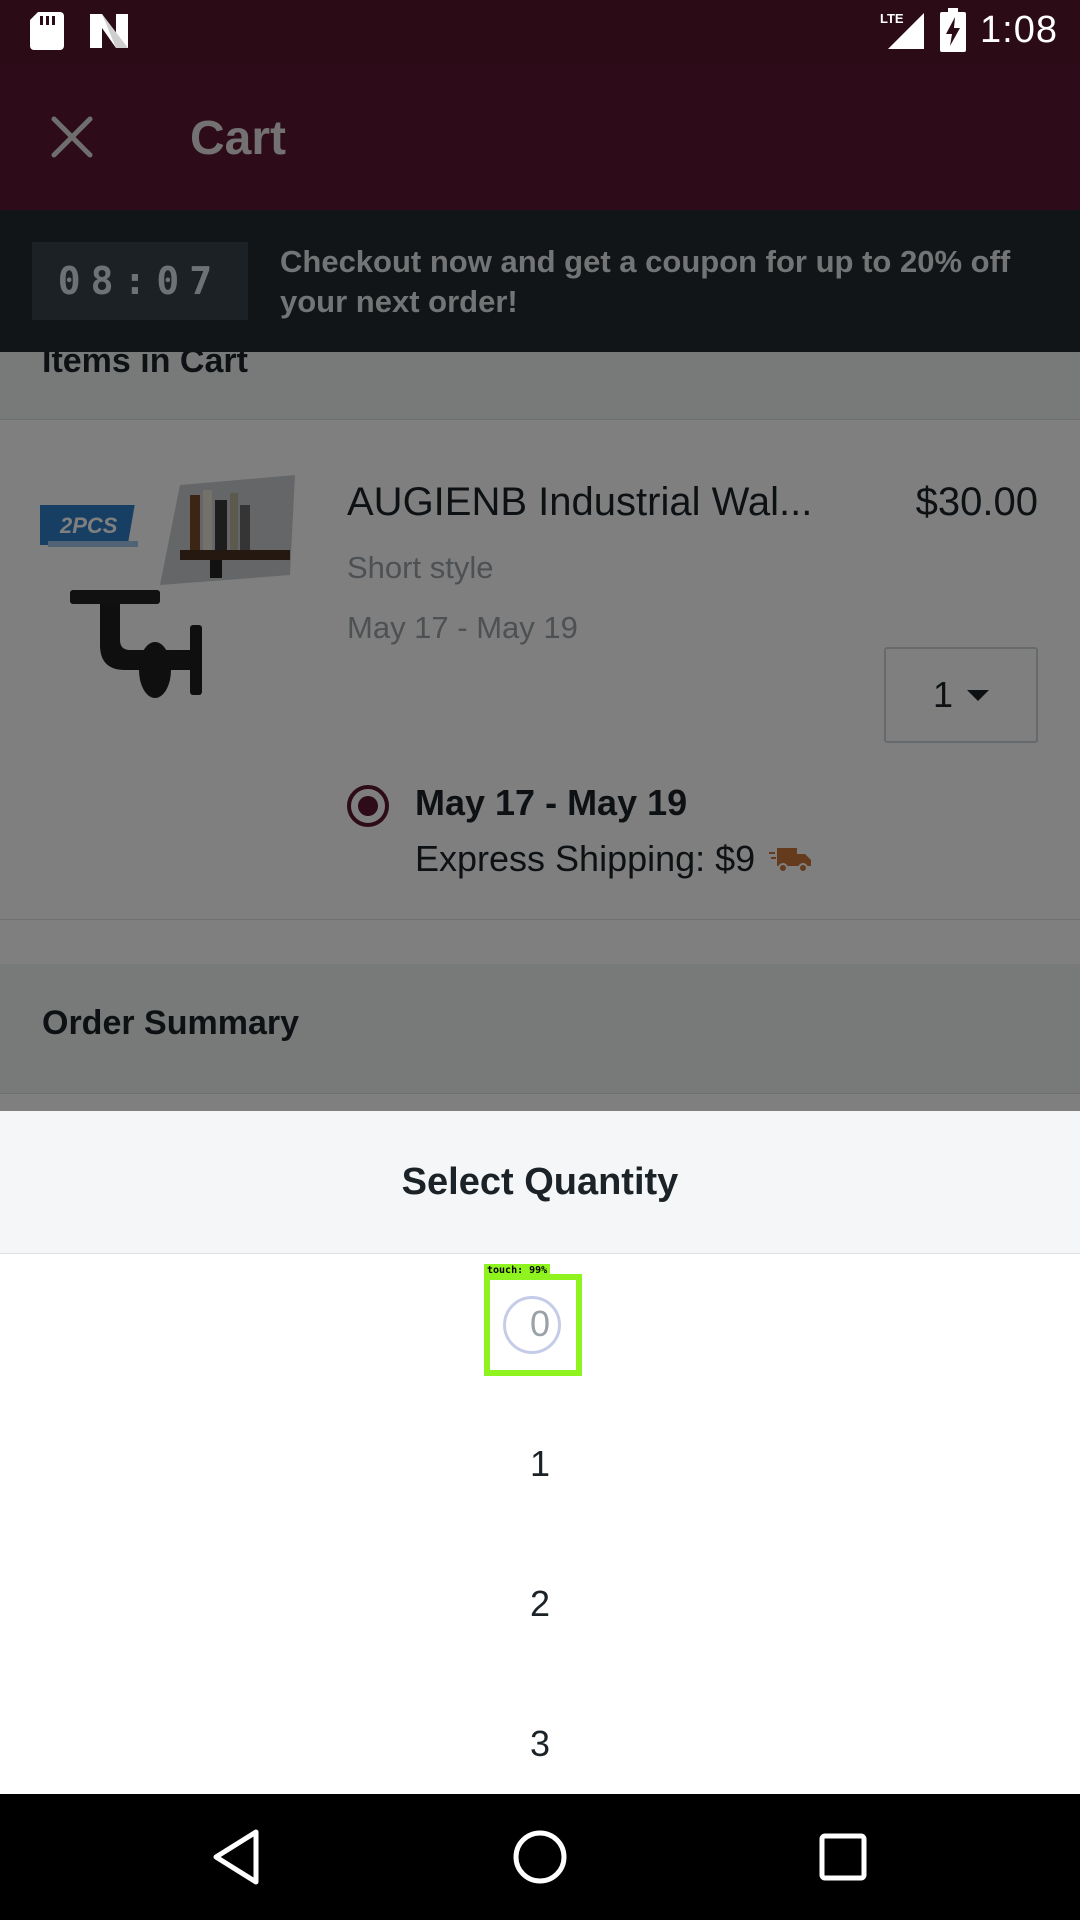 The width and height of the screenshot is (1080, 1920). What do you see at coordinates (953, 30) in the screenshot?
I see `battery-charging-icon` at bounding box center [953, 30].